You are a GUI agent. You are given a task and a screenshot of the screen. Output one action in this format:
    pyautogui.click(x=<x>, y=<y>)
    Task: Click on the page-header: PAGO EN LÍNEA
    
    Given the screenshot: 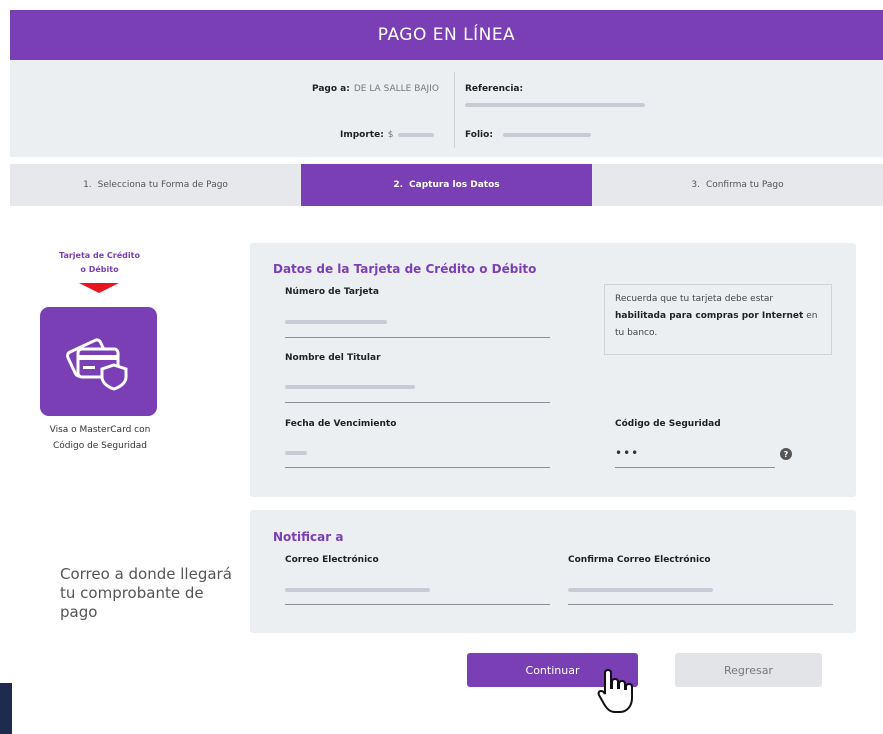 What is the action you would take?
    pyautogui.click(x=446, y=35)
    